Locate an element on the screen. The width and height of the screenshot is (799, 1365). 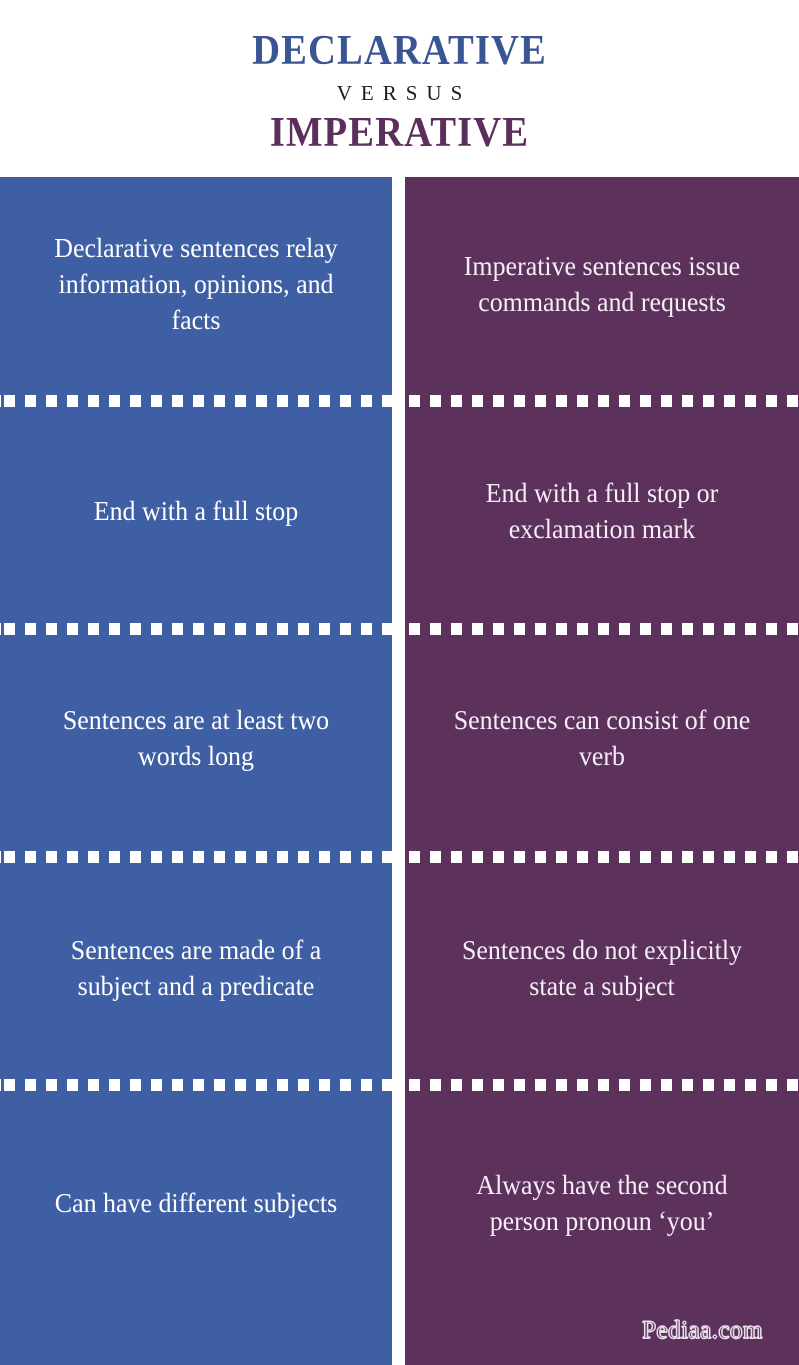
table-row: Sentences are at least two words long is located at coordinates (196, 737).